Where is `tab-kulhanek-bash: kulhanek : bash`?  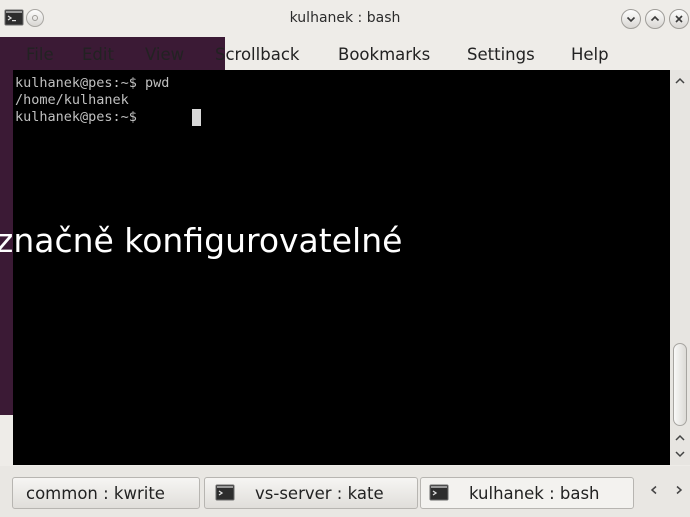
tab-kulhanek-bash: kulhanek : bash is located at coordinates (527, 493).